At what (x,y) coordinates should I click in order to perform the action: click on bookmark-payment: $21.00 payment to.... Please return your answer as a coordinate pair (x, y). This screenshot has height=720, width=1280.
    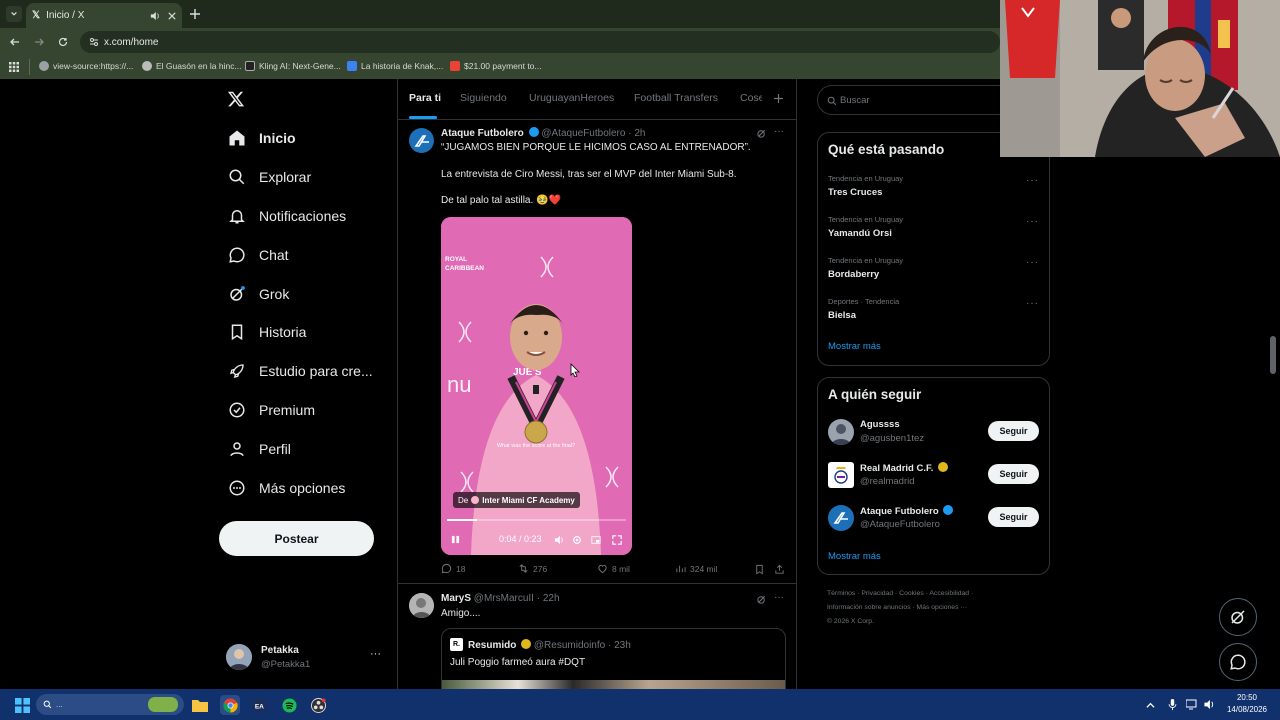
    Looking at the image, I should click on (496, 66).